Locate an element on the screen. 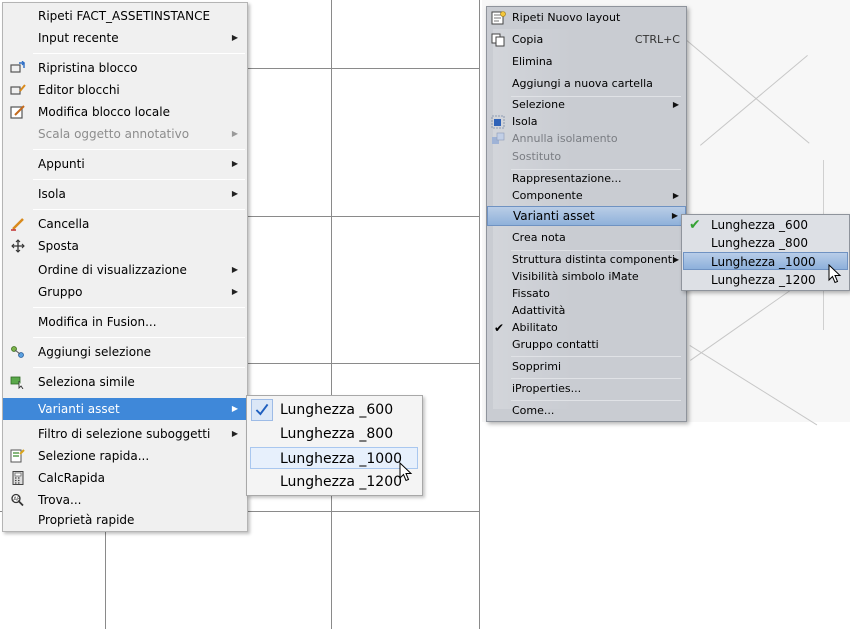 This screenshot has height=629, width=850. menu-item-selection: Selezione ▶ is located at coordinates (586, 105).